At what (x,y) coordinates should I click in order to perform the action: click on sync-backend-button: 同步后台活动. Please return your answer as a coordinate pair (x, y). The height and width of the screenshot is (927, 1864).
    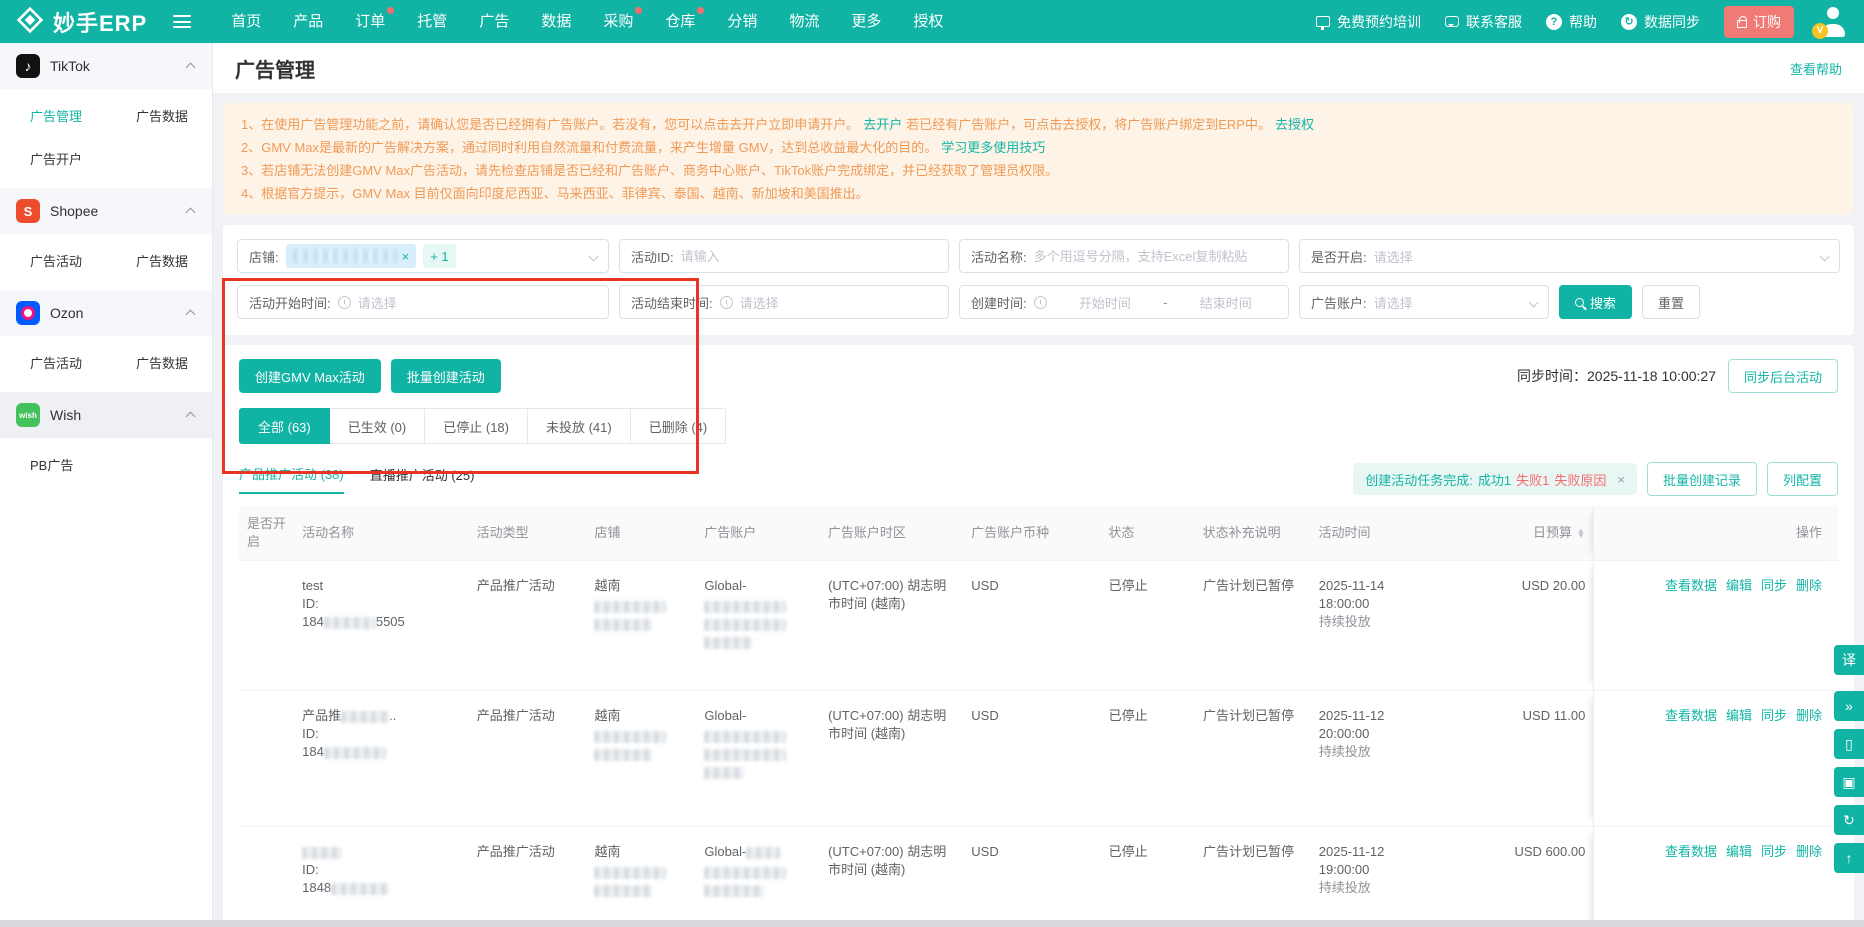
    Looking at the image, I should click on (1782, 376).